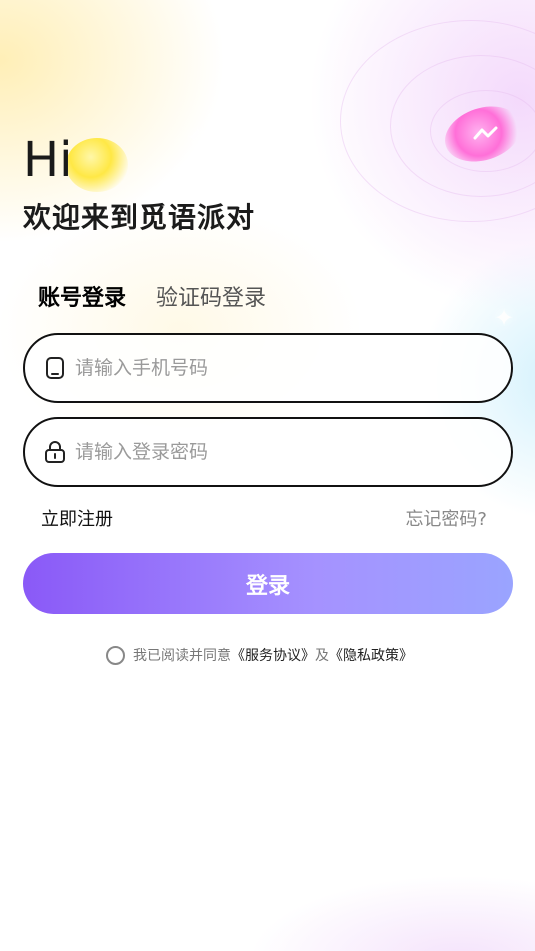  I want to click on phone-input, so click(275, 368).